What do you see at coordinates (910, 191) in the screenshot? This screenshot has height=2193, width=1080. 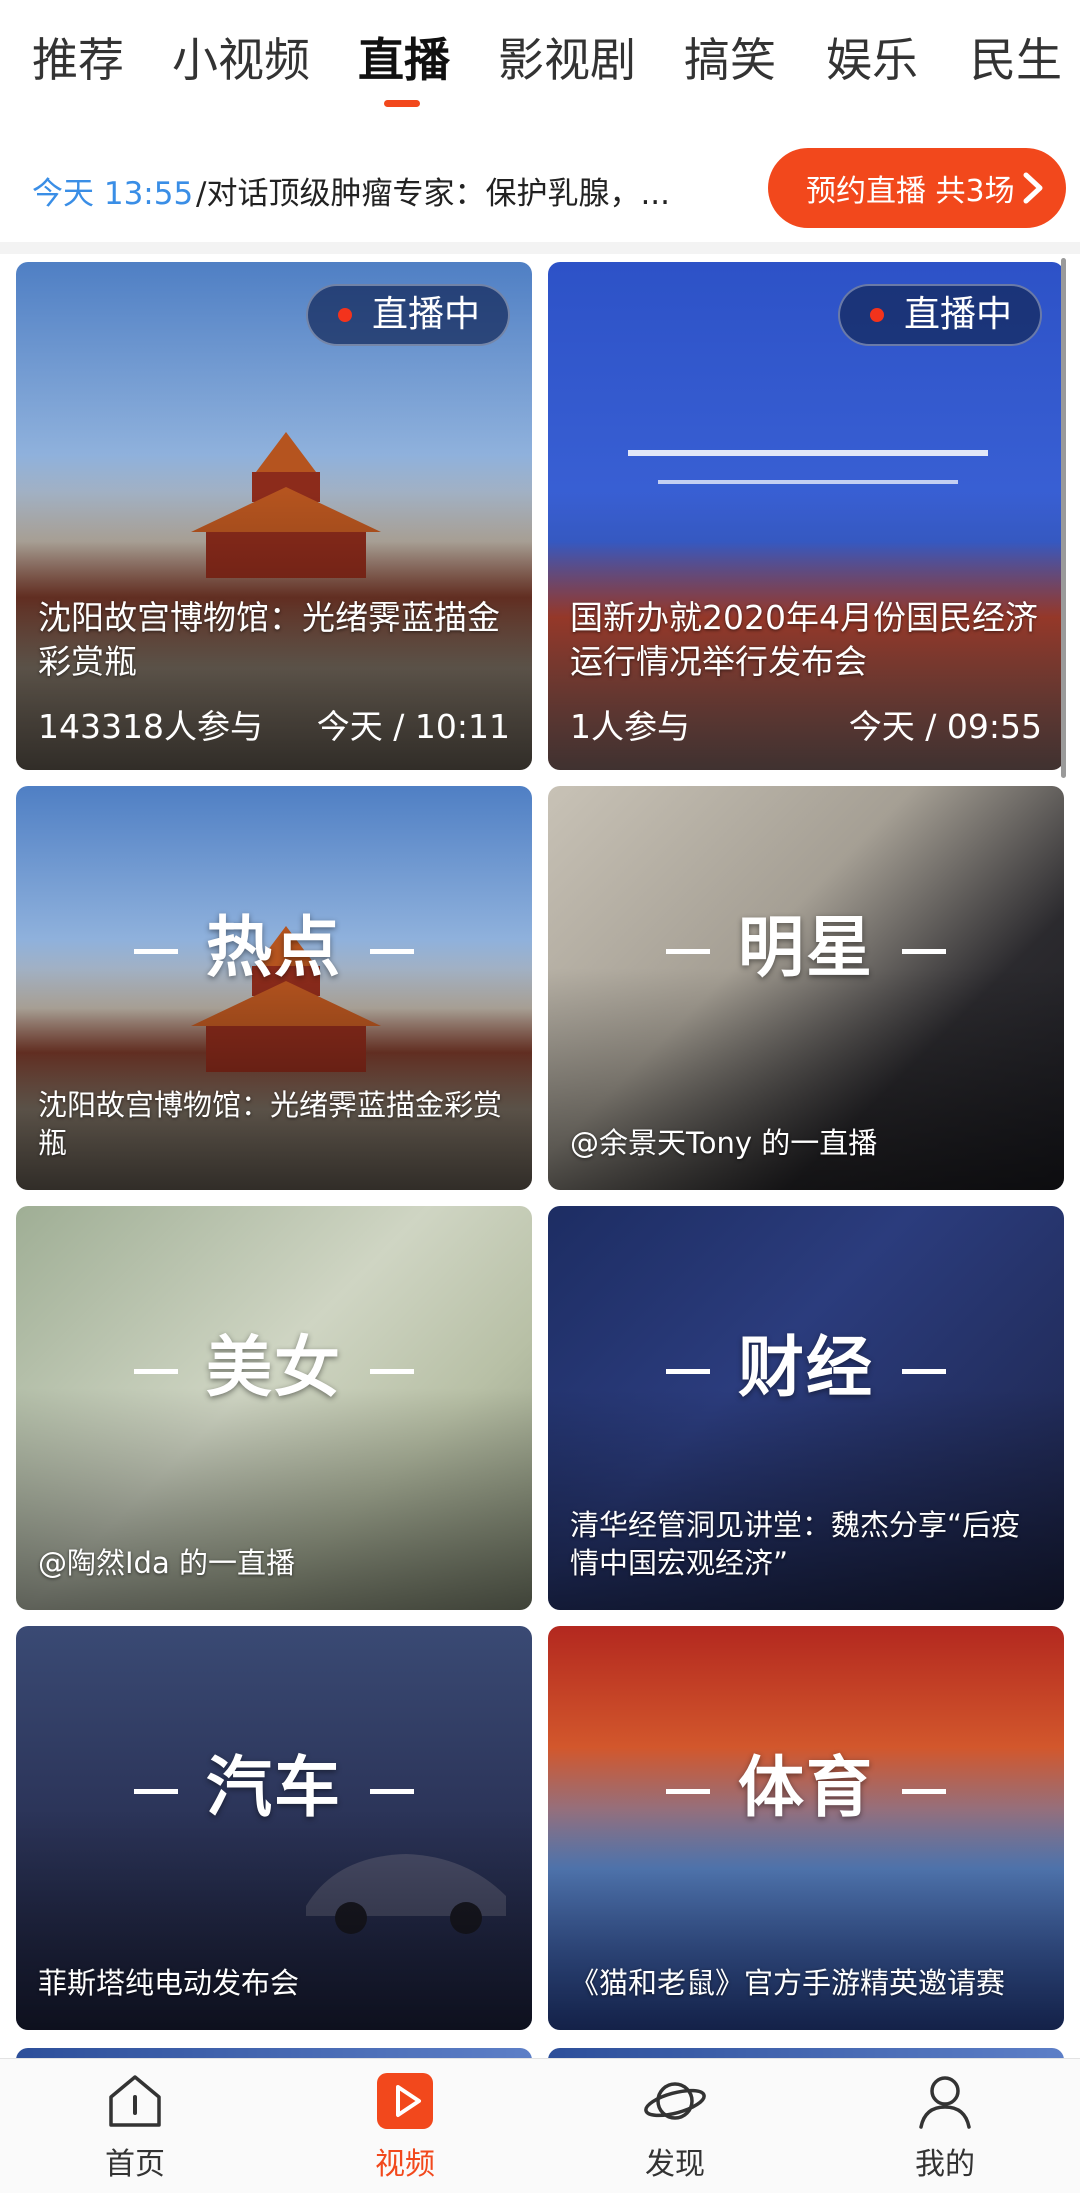 I see `reserve-live-label: 预约直播 共3场` at bounding box center [910, 191].